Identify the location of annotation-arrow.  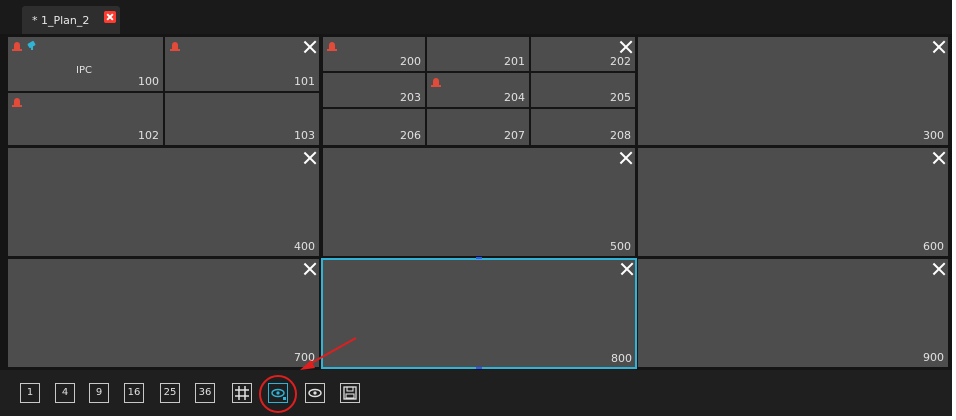
(328, 353).